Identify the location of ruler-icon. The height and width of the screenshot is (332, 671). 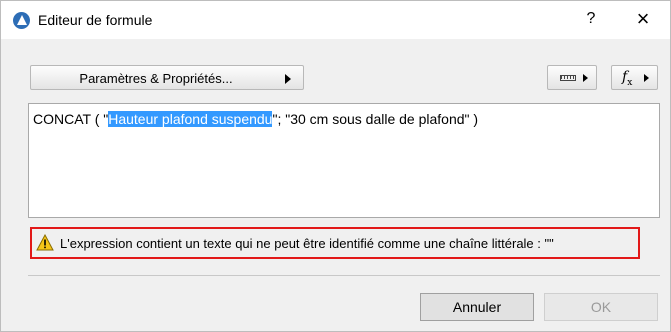
(568, 78).